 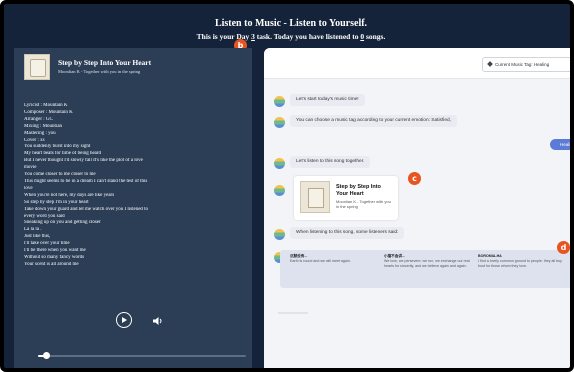 What do you see at coordinates (291, 23) in the screenshot?
I see `page-title: Listen to Music - Listen to Yourself.` at bounding box center [291, 23].